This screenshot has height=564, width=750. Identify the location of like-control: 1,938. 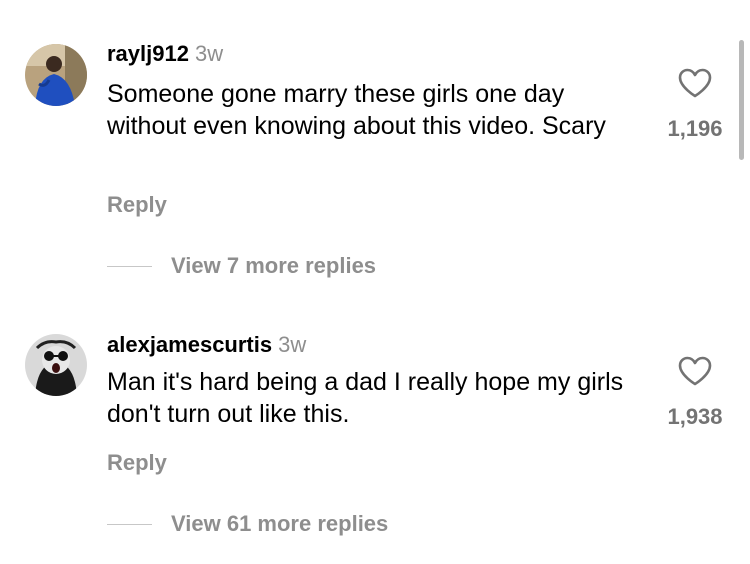
(695, 393).